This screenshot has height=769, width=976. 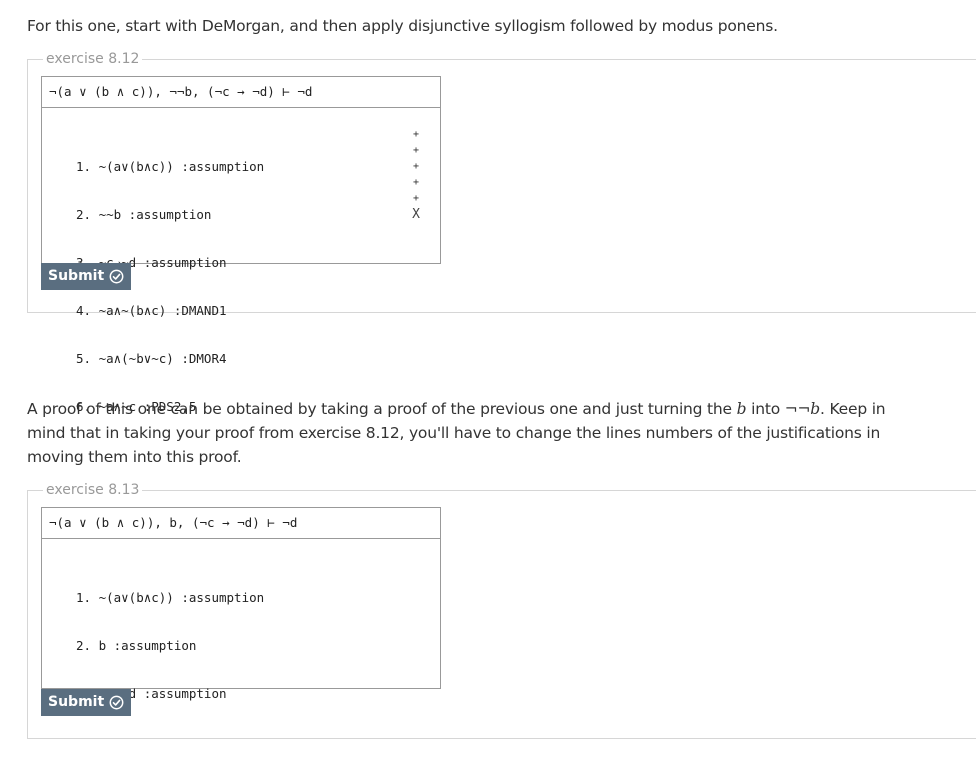 I want to click on proof-goal: ¬(a ∨ (b ∧ c)), ¬¬b, (¬c → ¬d) ⊢ ¬d, so click(x=241, y=92).